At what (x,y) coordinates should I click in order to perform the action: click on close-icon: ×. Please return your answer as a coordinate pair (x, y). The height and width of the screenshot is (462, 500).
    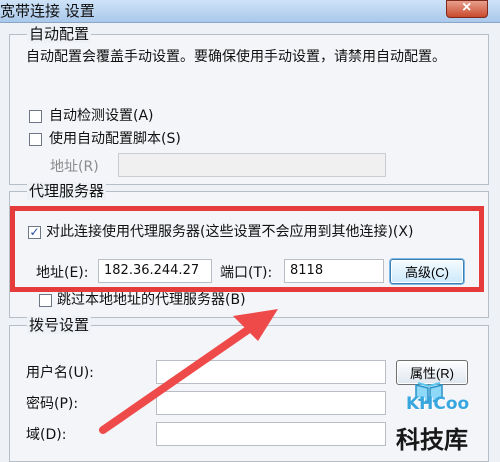
    Looking at the image, I should click on (467, 8).